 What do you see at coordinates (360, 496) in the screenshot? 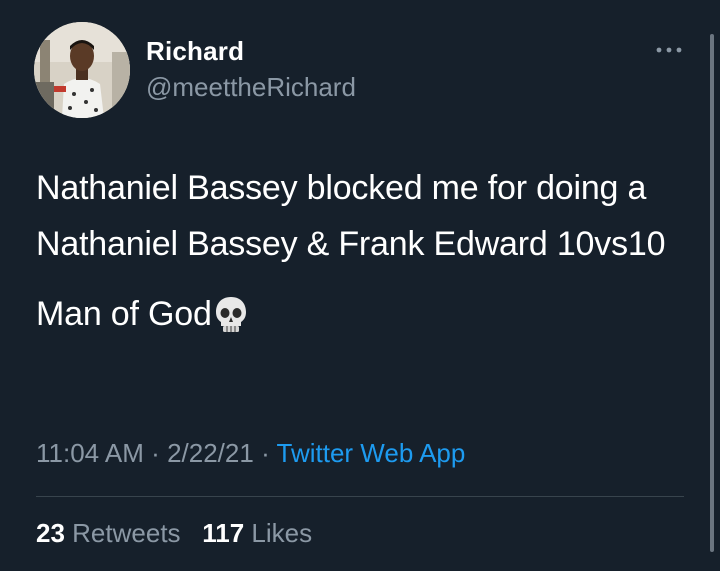
I see `divider` at bounding box center [360, 496].